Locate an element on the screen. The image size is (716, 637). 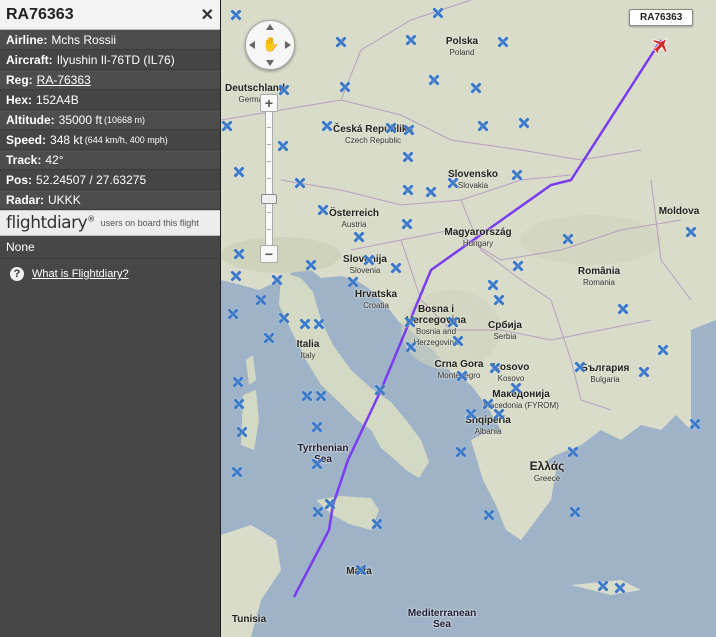
detail-label: Aircraft: is located at coordinates (29, 59).